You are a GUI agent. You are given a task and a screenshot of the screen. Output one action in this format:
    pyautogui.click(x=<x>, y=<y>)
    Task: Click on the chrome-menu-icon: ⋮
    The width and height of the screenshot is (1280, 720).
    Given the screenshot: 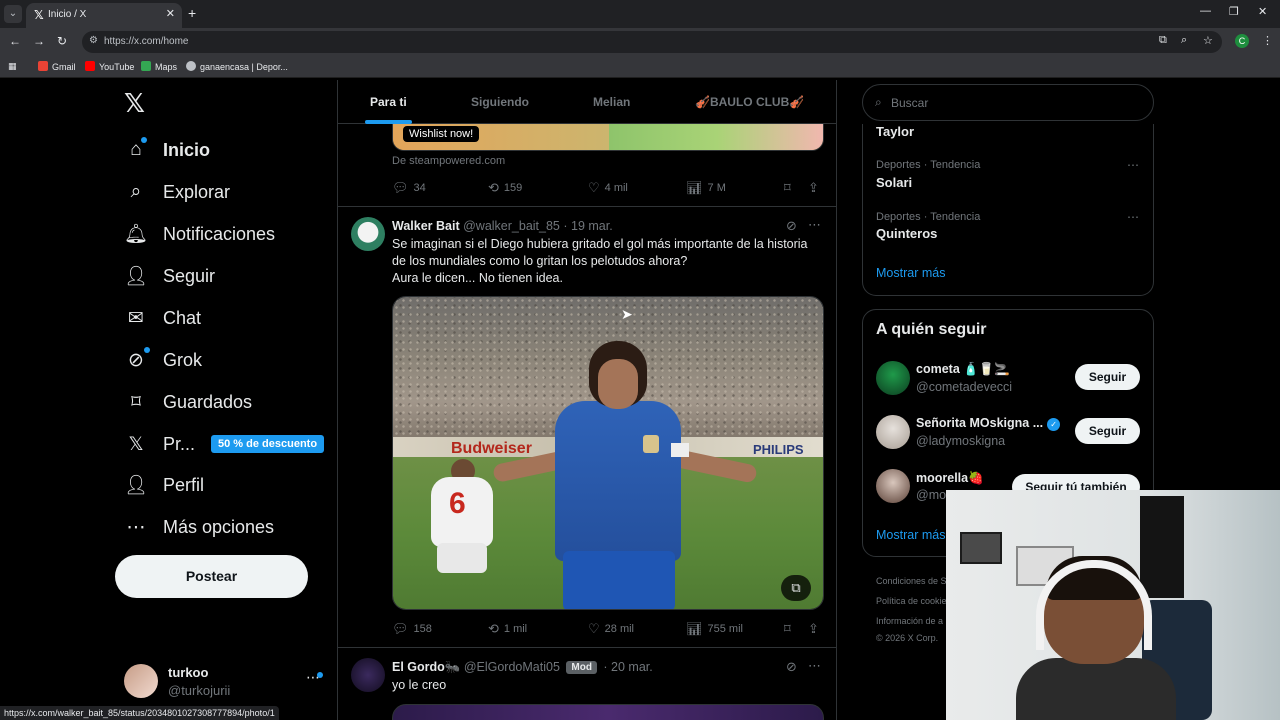 What is the action you would take?
    pyautogui.click(x=1267, y=40)
    